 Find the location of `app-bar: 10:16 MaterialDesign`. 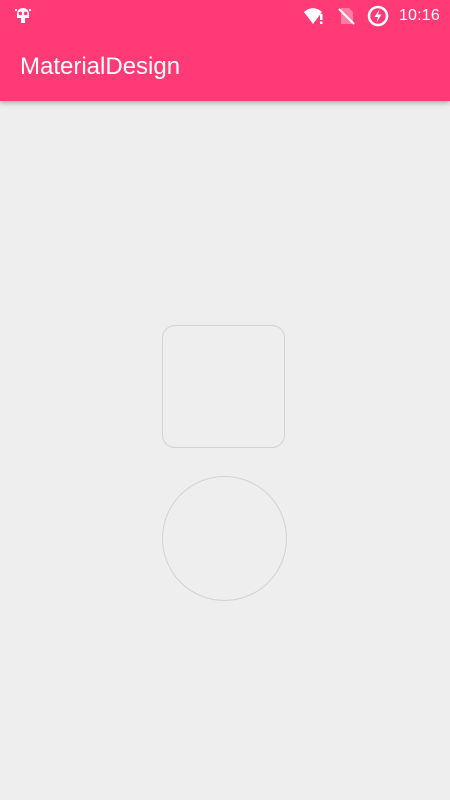

app-bar: 10:16 MaterialDesign is located at coordinates (225, 50).